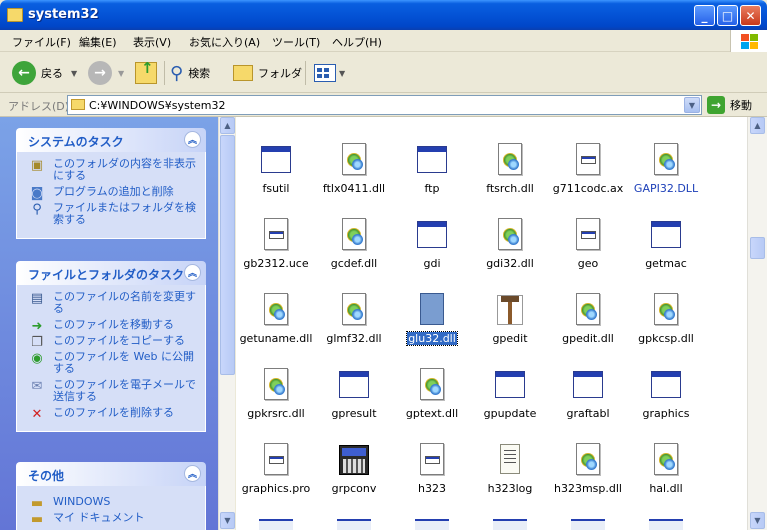 The width and height of the screenshot is (767, 530). I want to click on up-folder-icon: ↑, so click(146, 71).